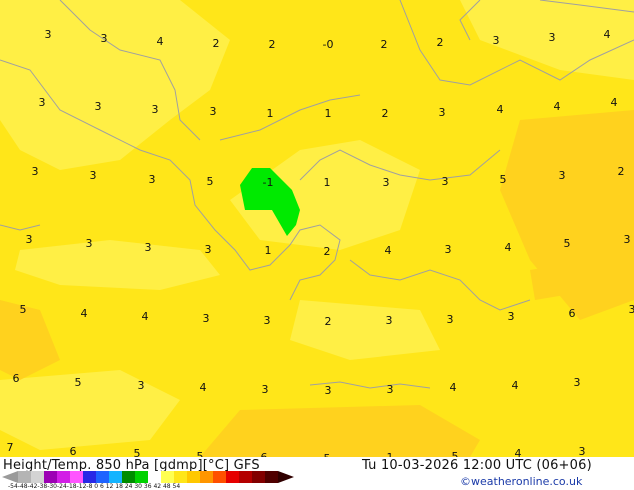  Describe the element at coordinates (477, 465) in the screenshot. I see `run-info: Tu 10-03-2026 12:00 UTC (06+06)` at that location.